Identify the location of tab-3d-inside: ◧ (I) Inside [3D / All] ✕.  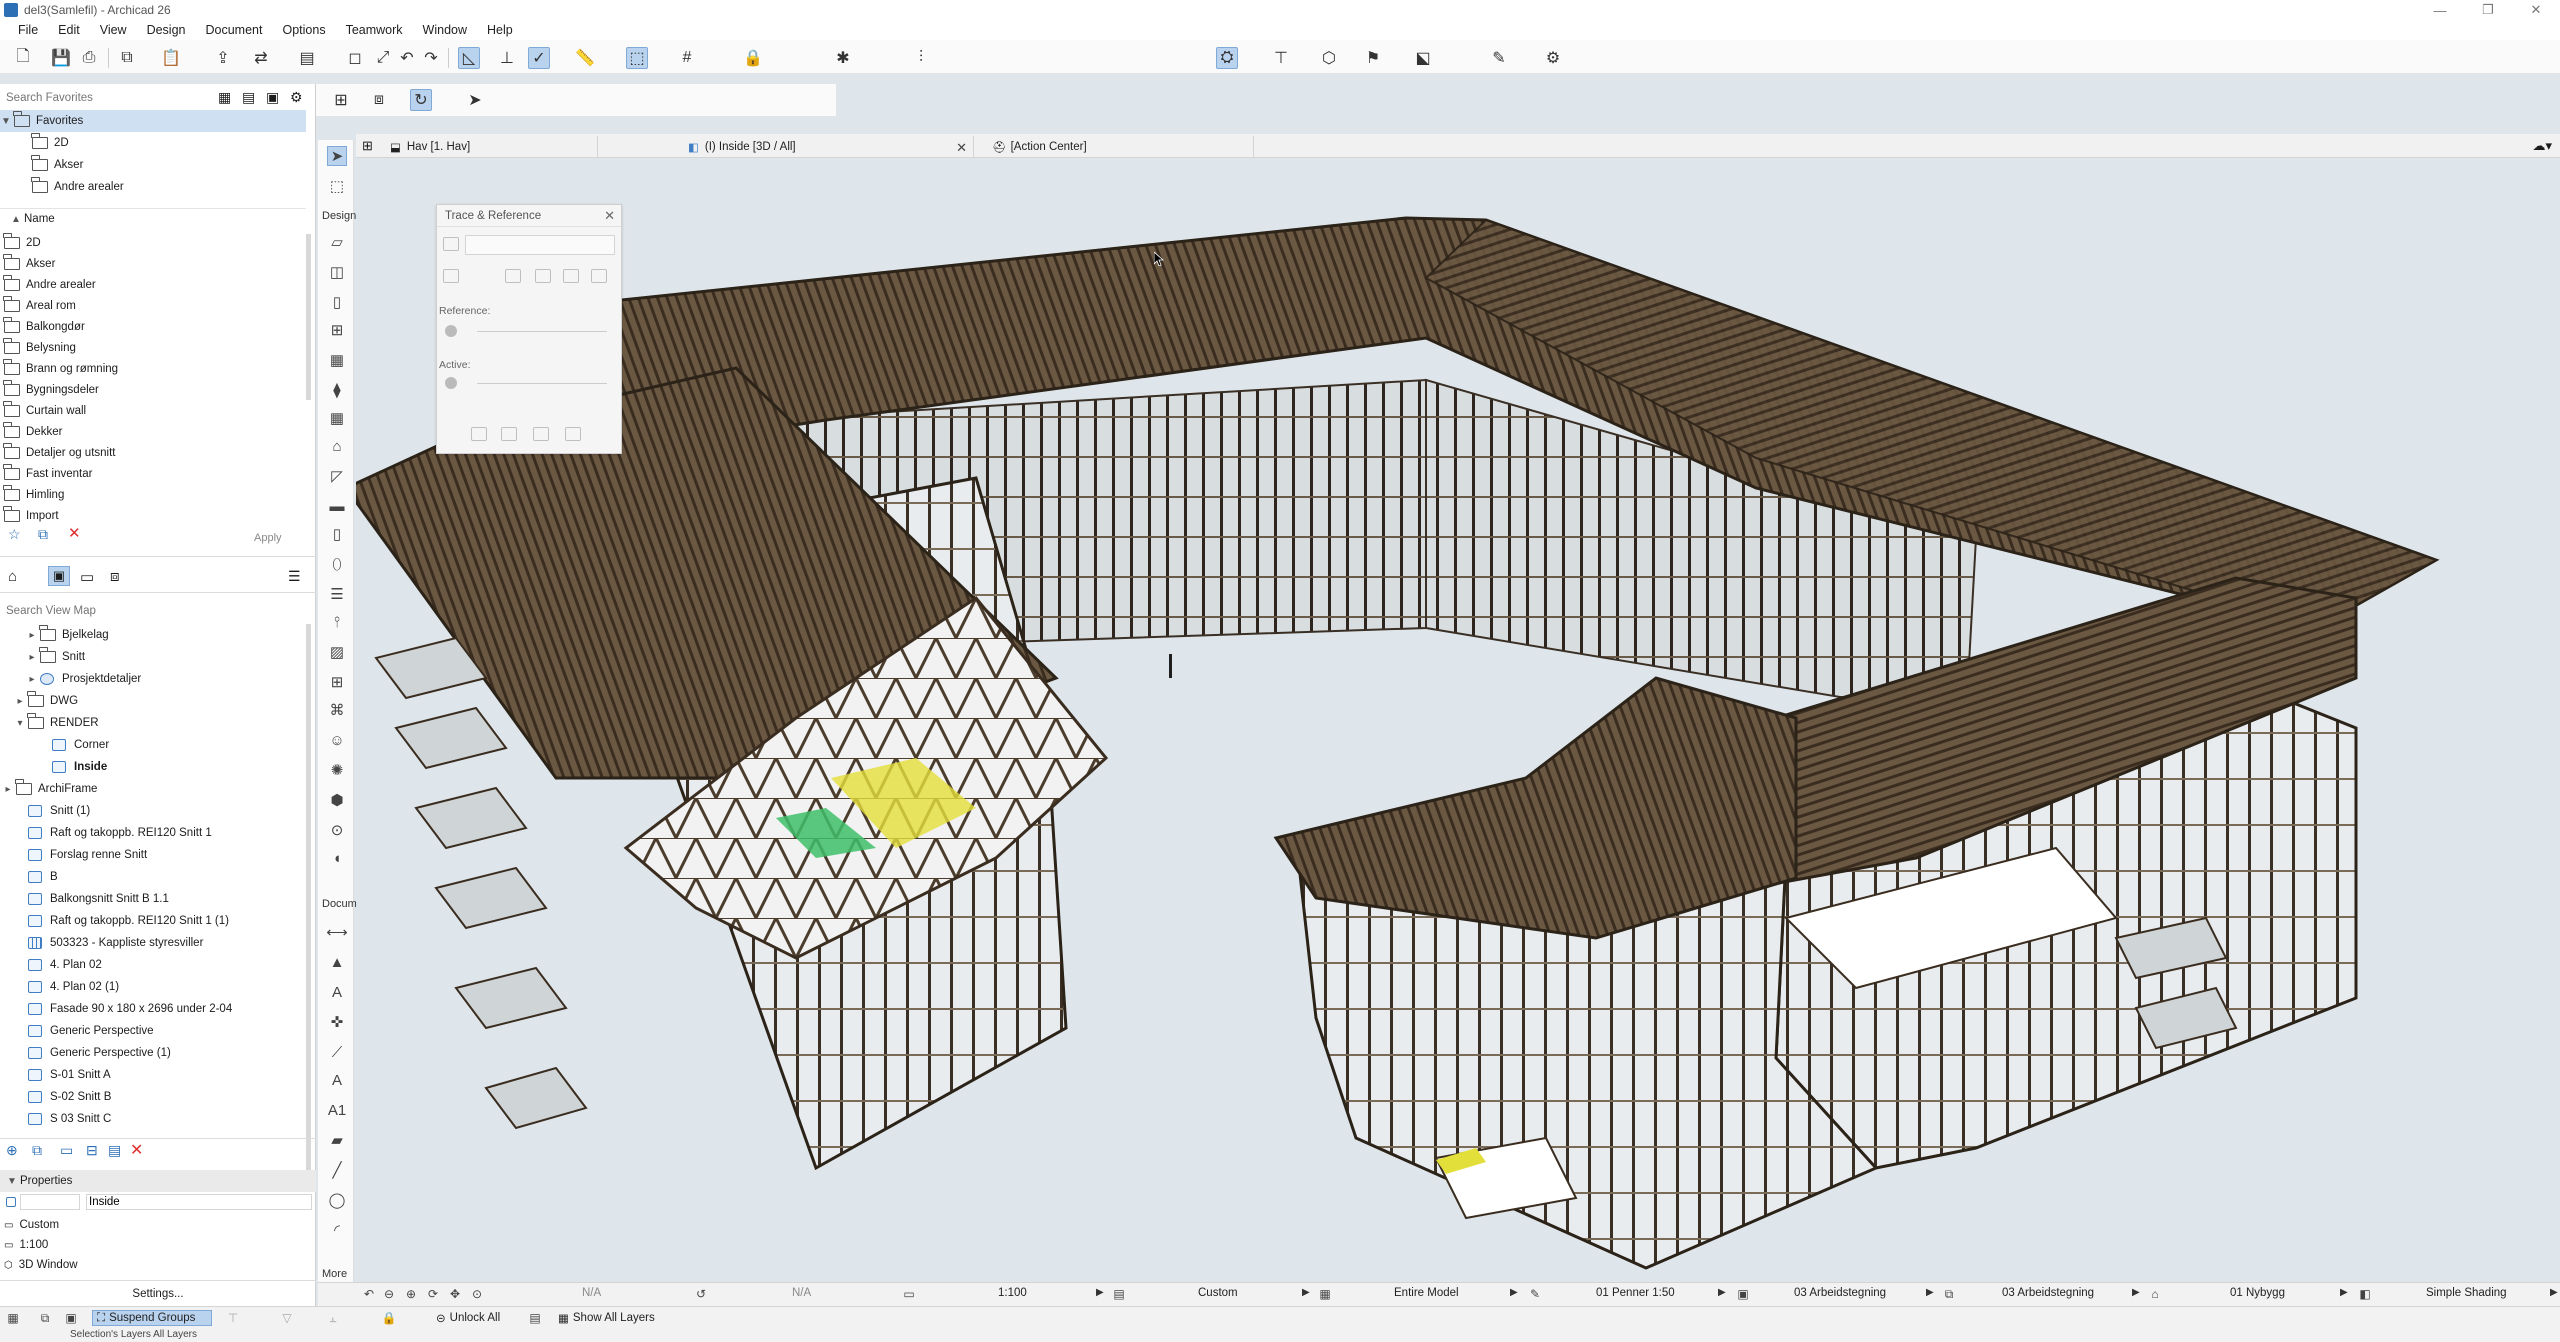
(826, 147).